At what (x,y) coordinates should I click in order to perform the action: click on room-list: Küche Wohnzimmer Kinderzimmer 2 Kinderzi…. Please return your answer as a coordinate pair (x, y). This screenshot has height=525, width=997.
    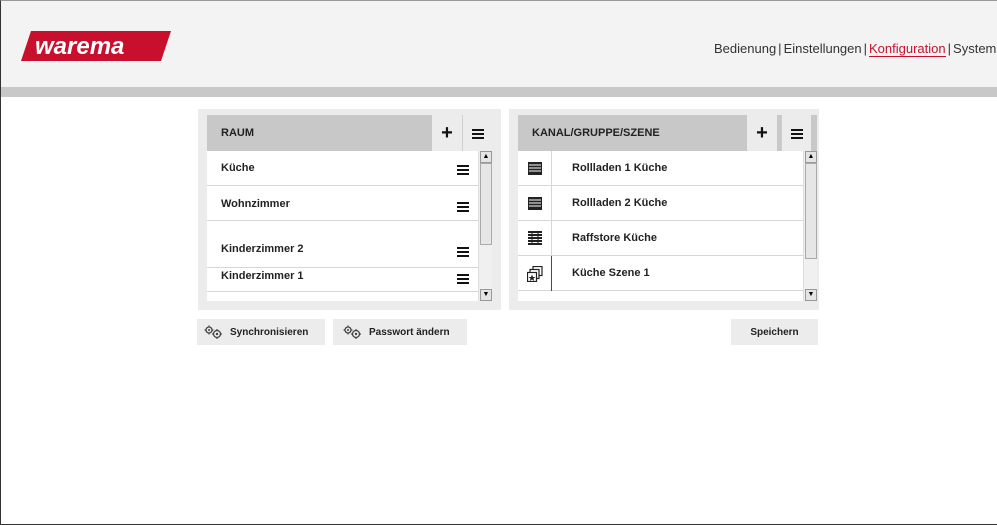
    Looking at the image, I should click on (349, 226).